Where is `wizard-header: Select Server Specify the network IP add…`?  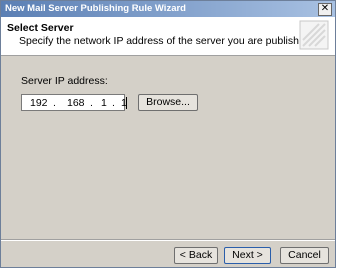
wizard-header: Select Server Specify the network IP add… is located at coordinates (168, 36).